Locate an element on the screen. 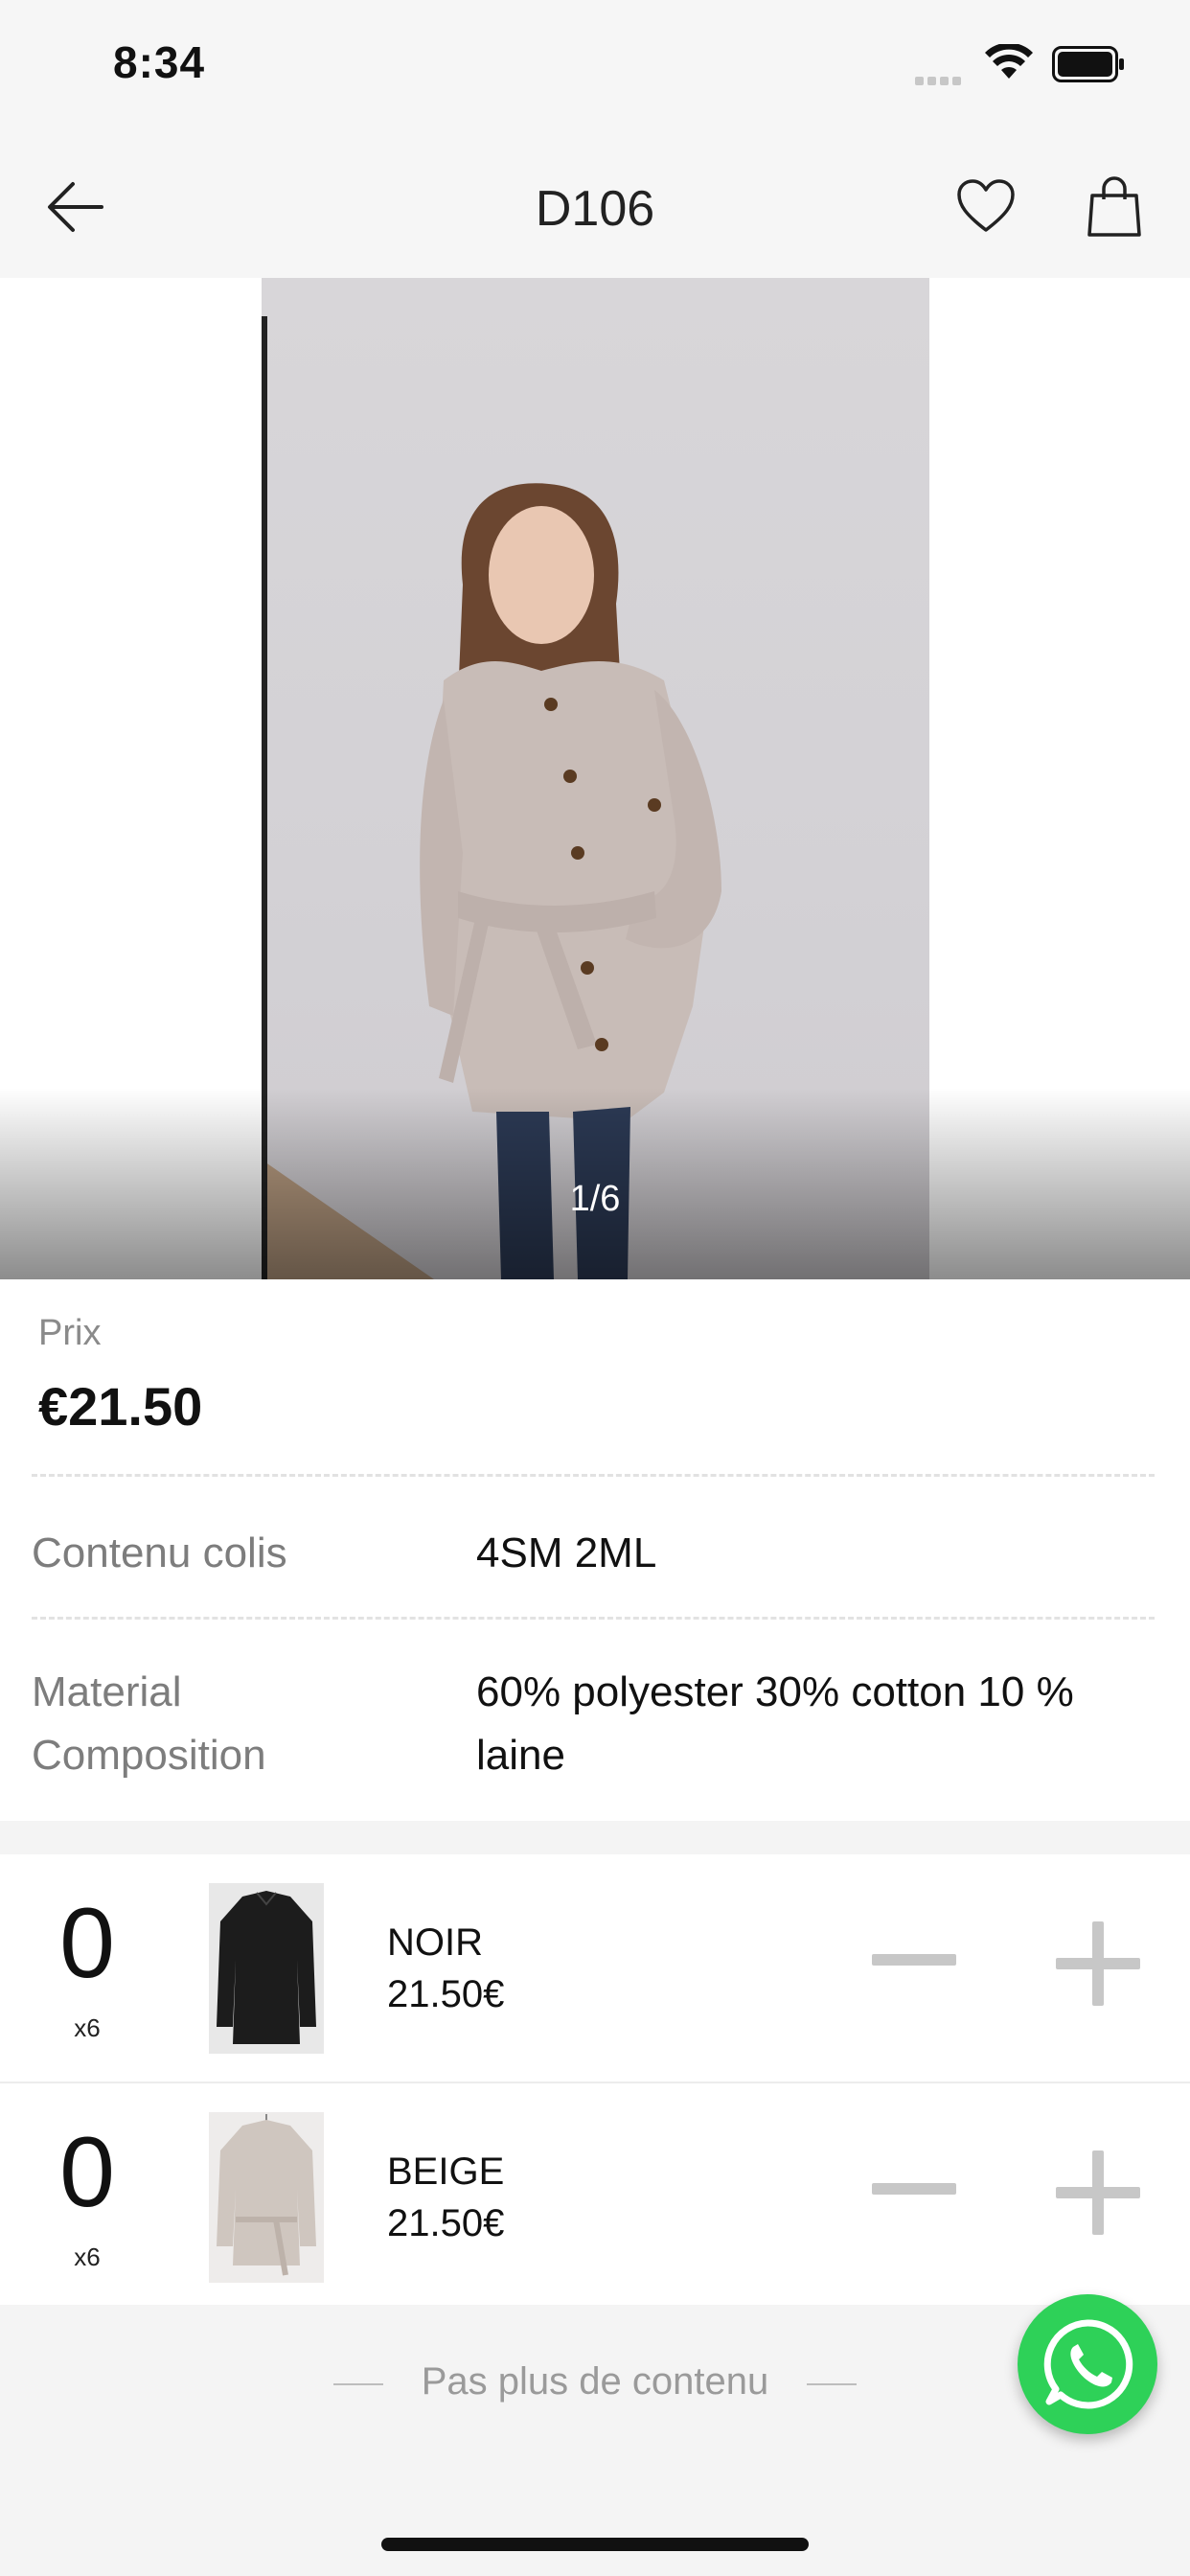 The height and width of the screenshot is (2576, 1190). footer-divider-right is located at coordinates (832, 2384).